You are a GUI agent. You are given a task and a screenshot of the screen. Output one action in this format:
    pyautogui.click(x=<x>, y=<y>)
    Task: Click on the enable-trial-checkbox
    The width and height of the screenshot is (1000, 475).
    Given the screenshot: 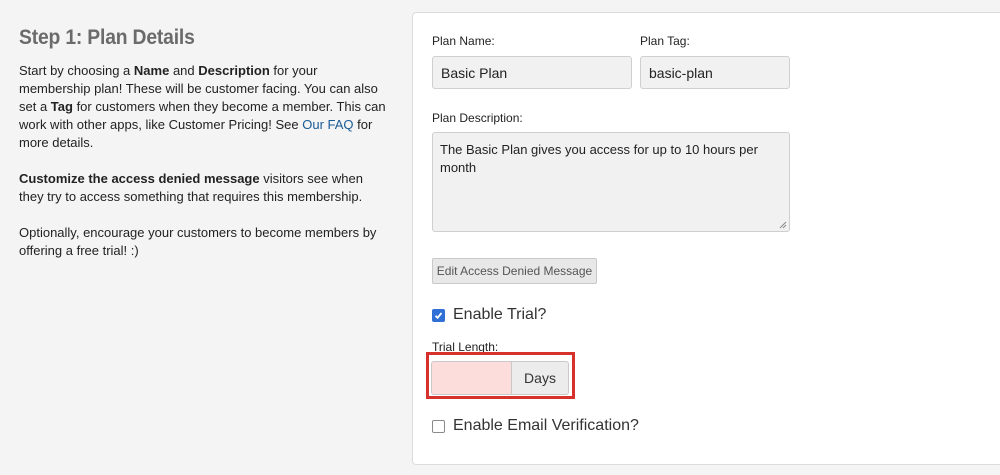 What is the action you would take?
    pyautogui.click(x=438, y=315)
    